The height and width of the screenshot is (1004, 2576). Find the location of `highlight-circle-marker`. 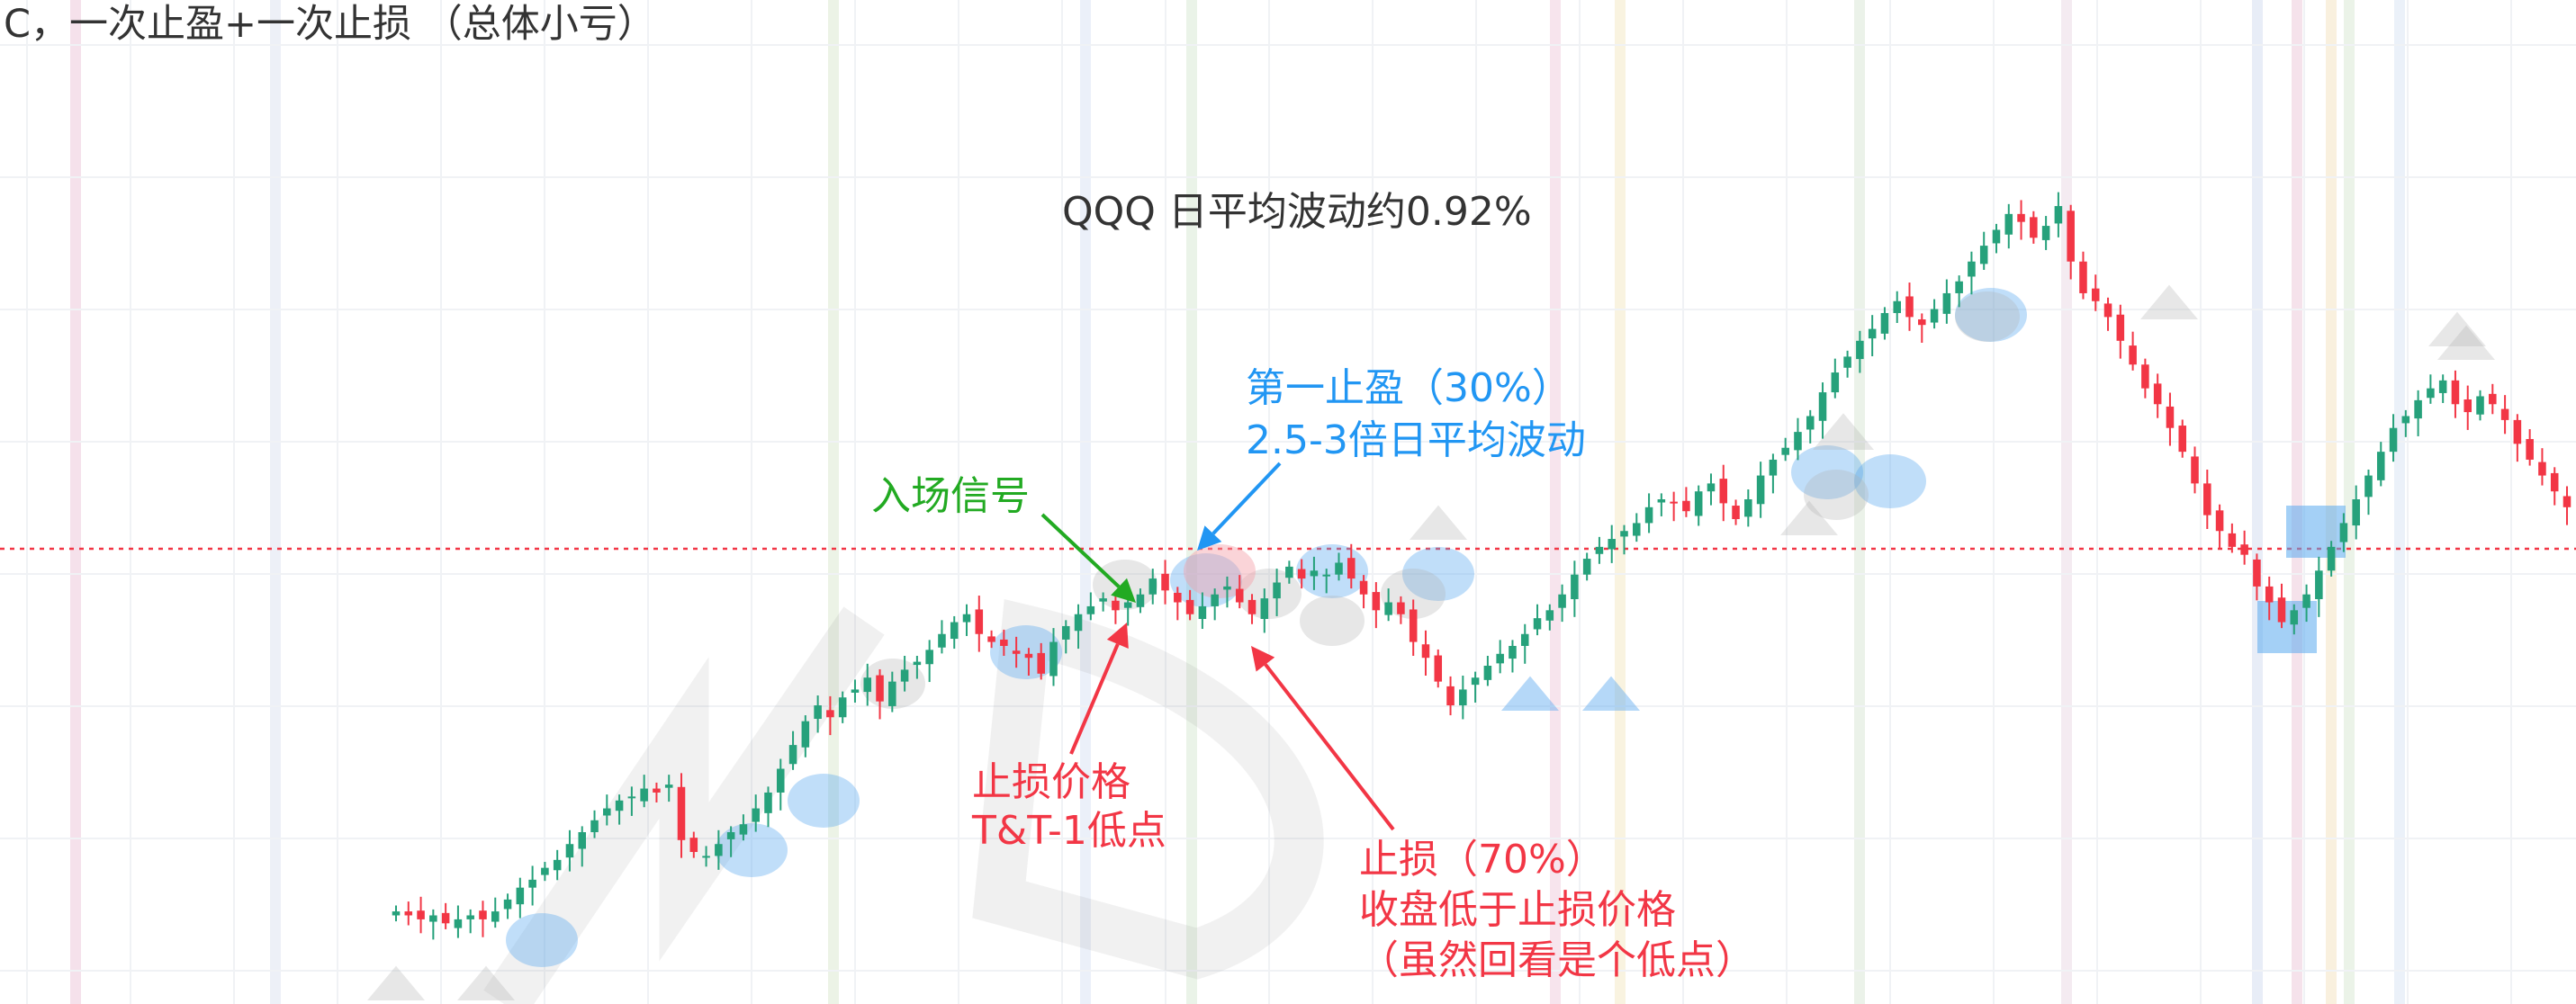

highlight-circle-marker is located at coordinates (1220, 571).